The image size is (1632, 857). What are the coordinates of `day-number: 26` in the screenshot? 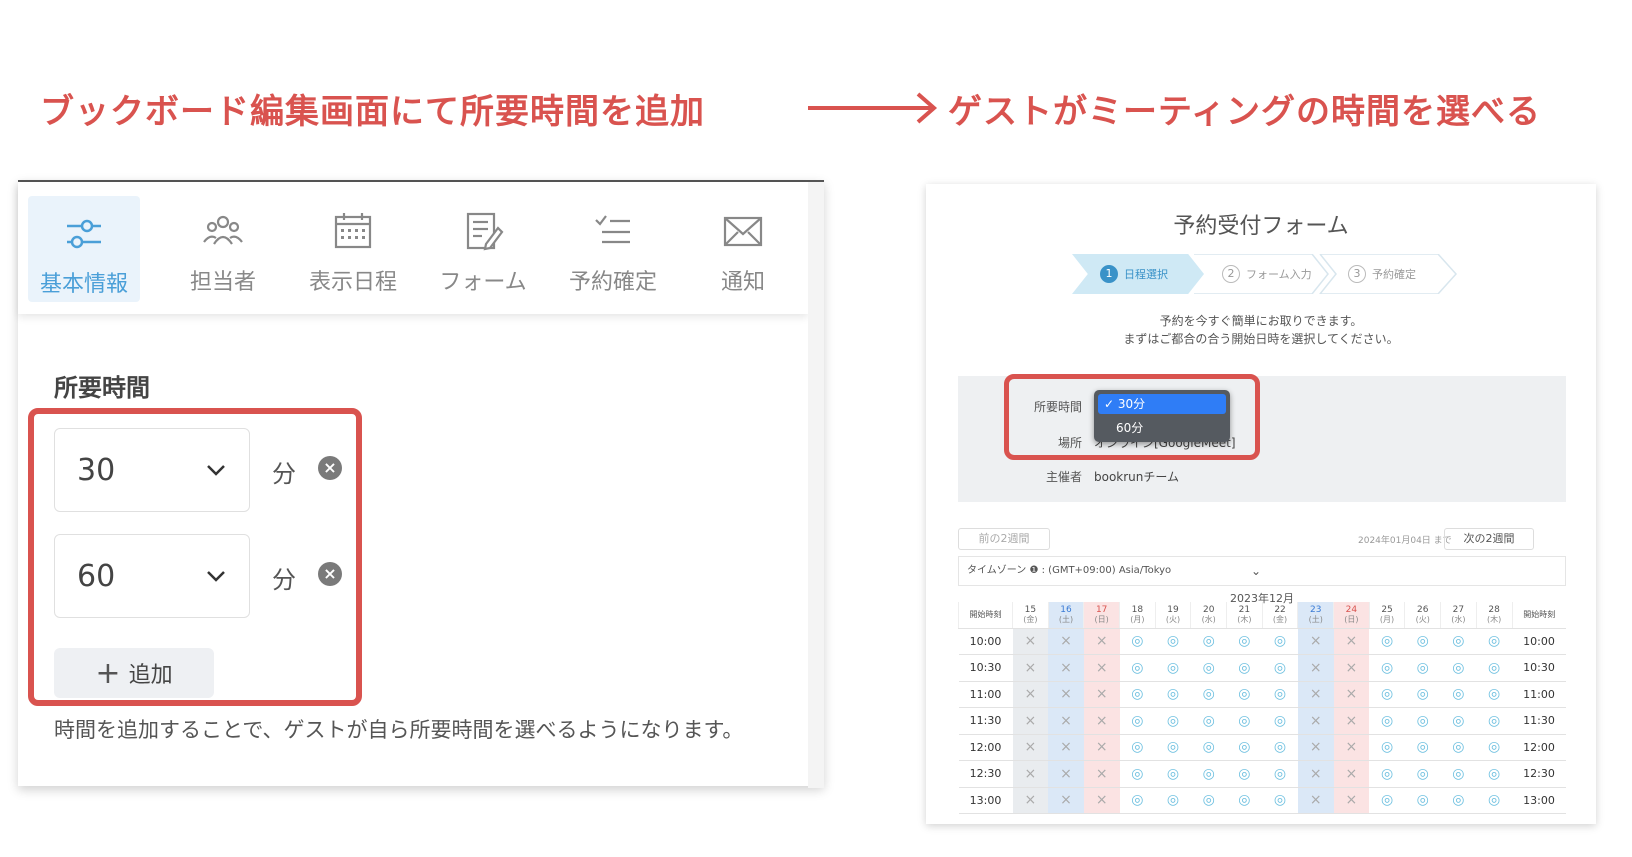 It's located at (1423, 609).